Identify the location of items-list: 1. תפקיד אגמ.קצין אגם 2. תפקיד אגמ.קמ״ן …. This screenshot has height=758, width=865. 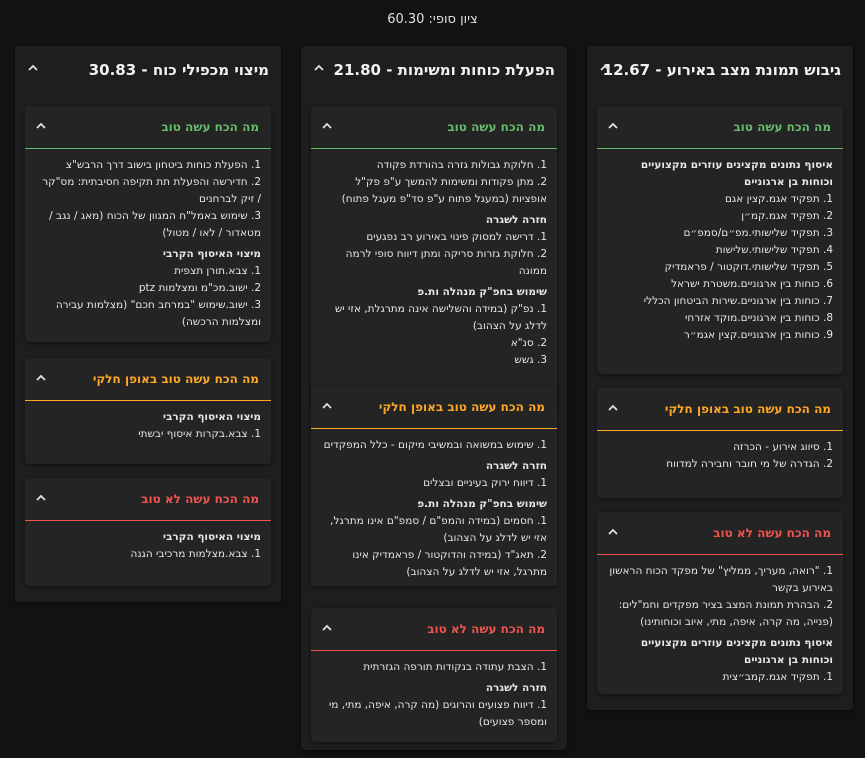
(721, 267).